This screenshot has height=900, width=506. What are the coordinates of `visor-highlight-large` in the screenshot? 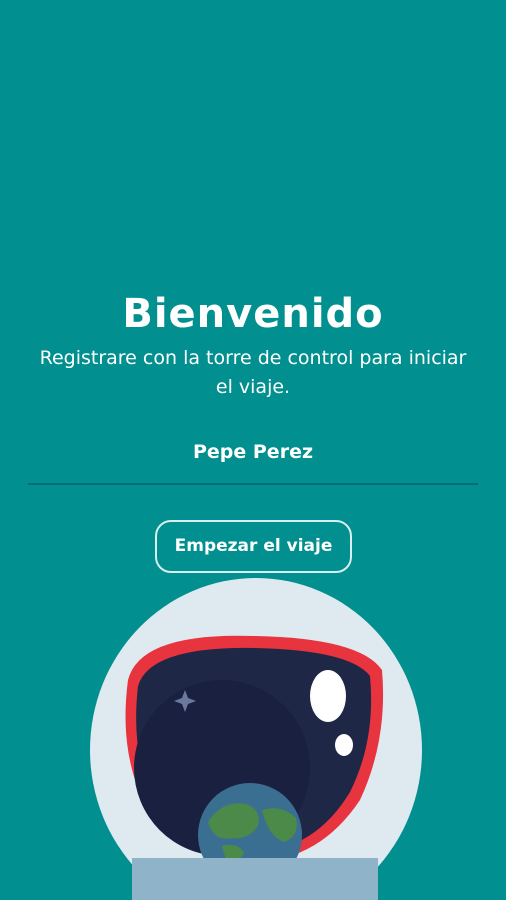 It's located at (328, 696).